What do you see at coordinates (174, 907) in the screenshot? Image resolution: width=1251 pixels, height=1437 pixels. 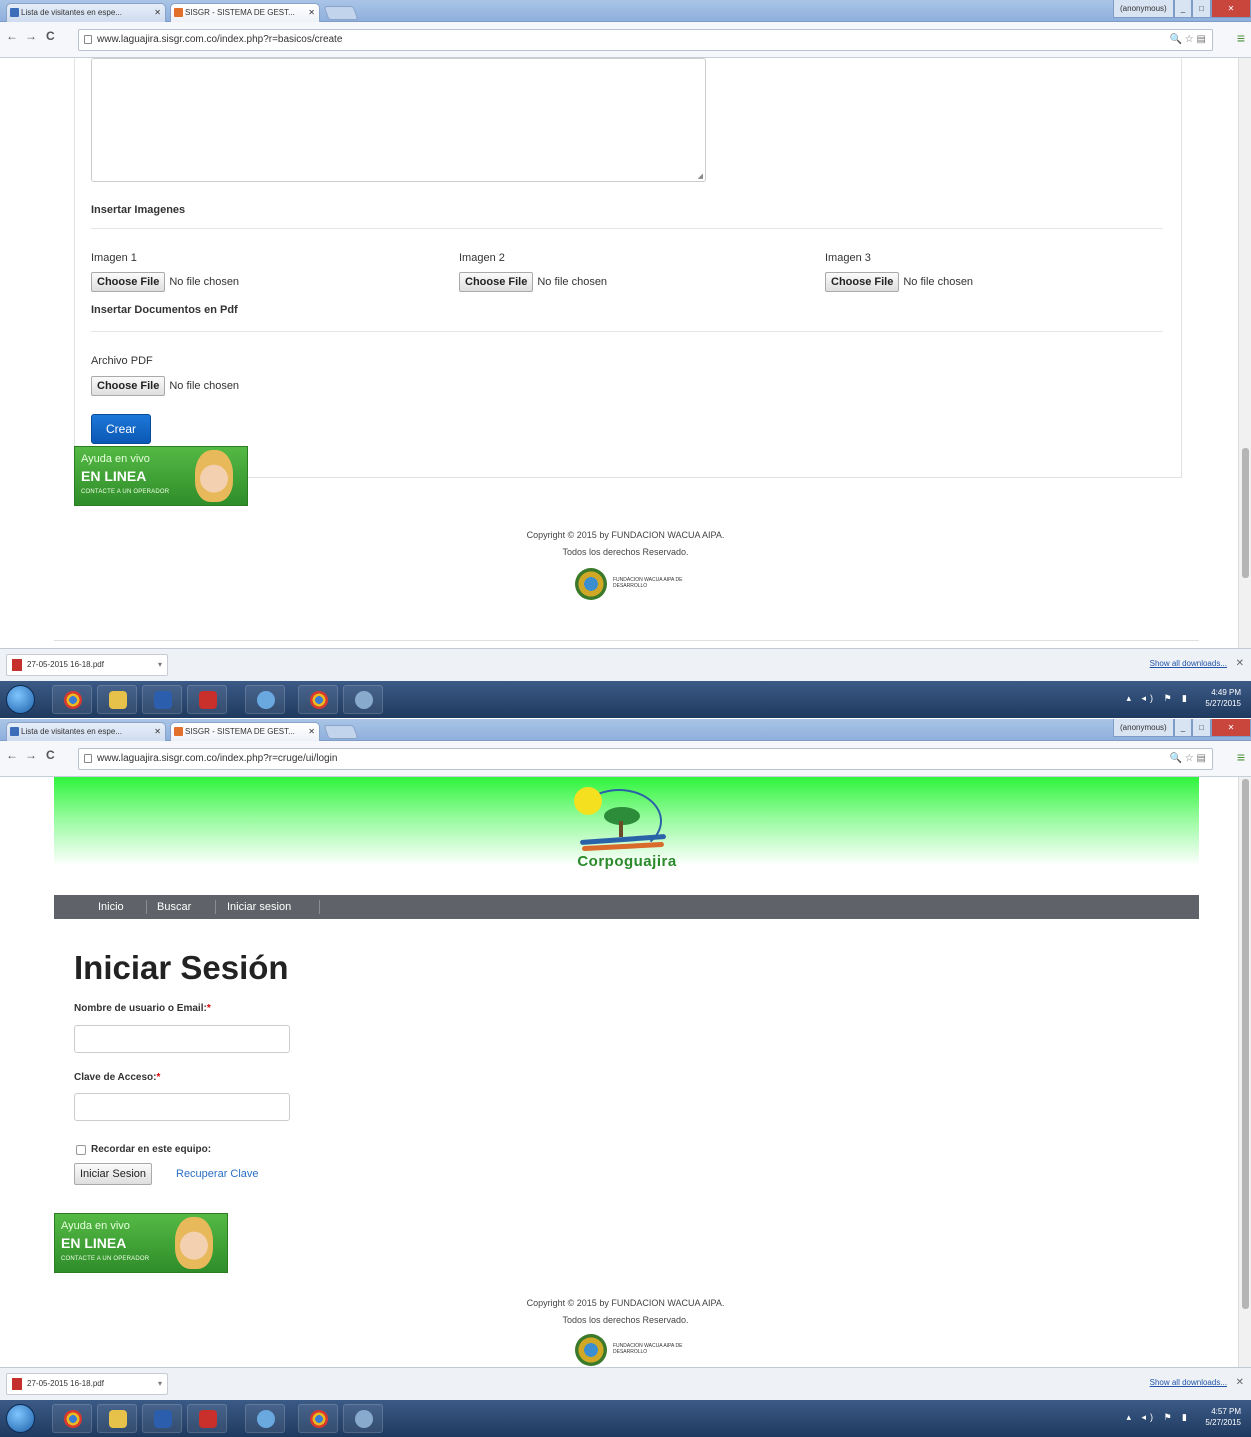 I see `menu-buscar: Buscar` at bounding box center [174, 907].